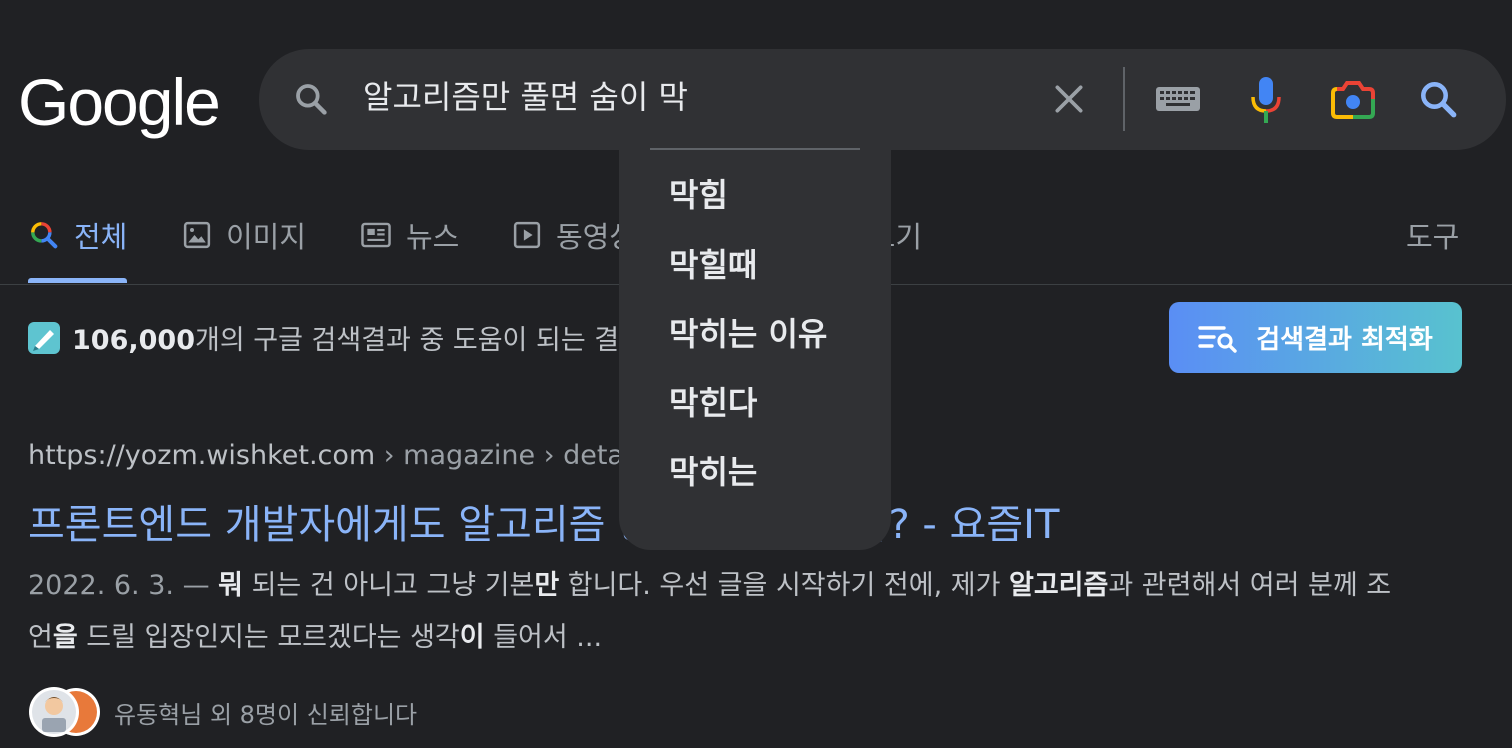  I want to click on optimize-results-label: 검색결과 최적화, so click(1344, 340).